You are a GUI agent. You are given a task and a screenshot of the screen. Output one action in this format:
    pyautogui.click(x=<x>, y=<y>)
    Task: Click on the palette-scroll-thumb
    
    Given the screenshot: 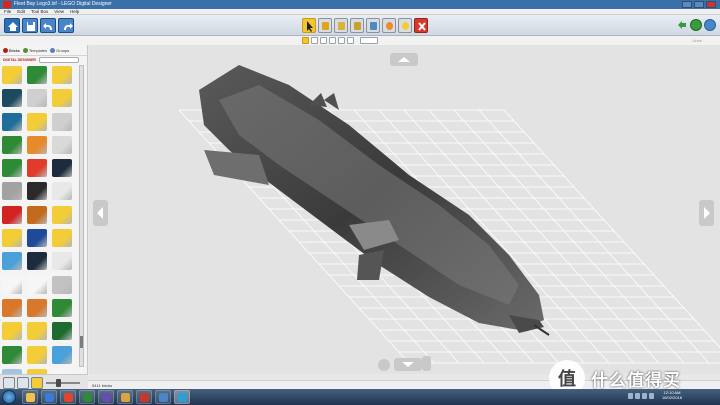 What is the action you would take?
    pyautogui.click(x=81, y=342)
    